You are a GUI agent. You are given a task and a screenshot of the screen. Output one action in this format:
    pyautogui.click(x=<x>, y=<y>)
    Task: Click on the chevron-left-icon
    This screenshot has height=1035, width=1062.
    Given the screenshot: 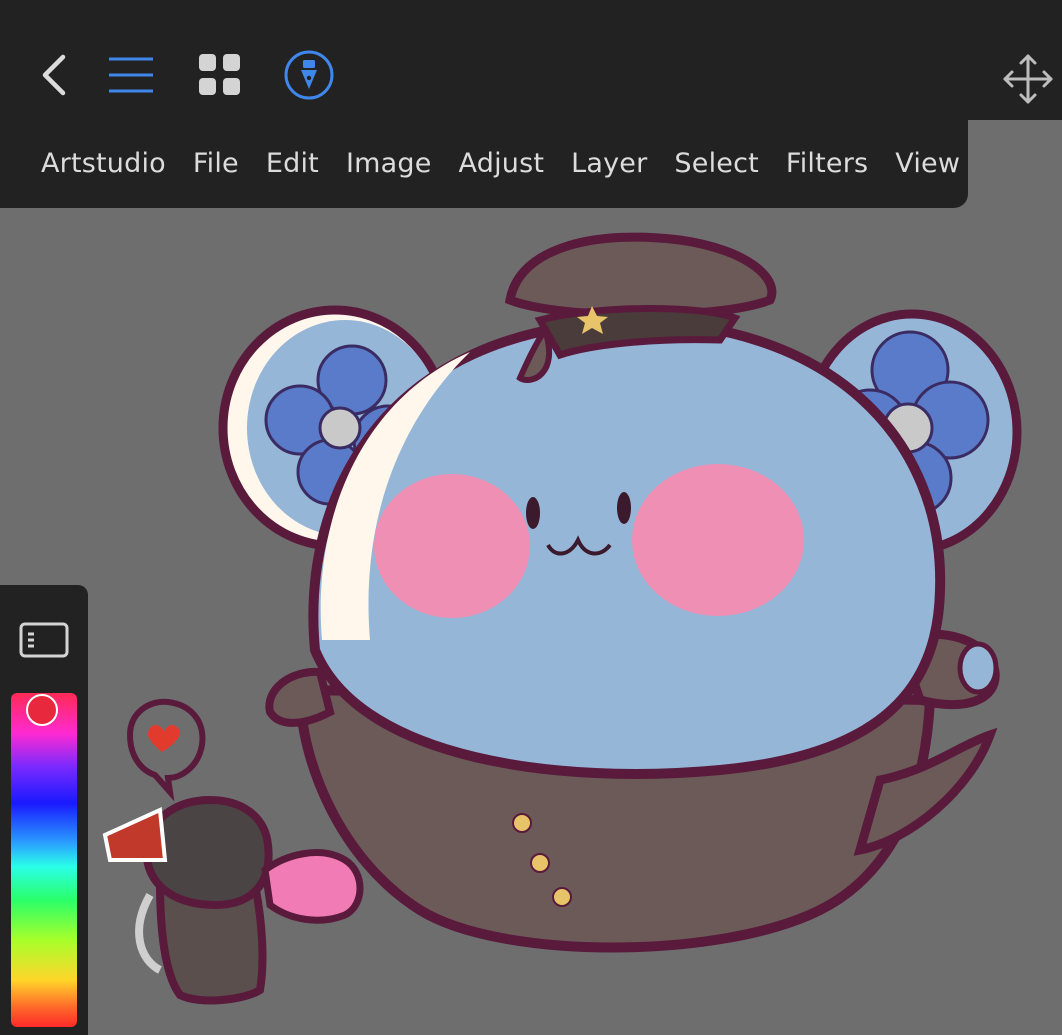 What is the action you would take?
    pyautogui.click(x=54, y=75)
    